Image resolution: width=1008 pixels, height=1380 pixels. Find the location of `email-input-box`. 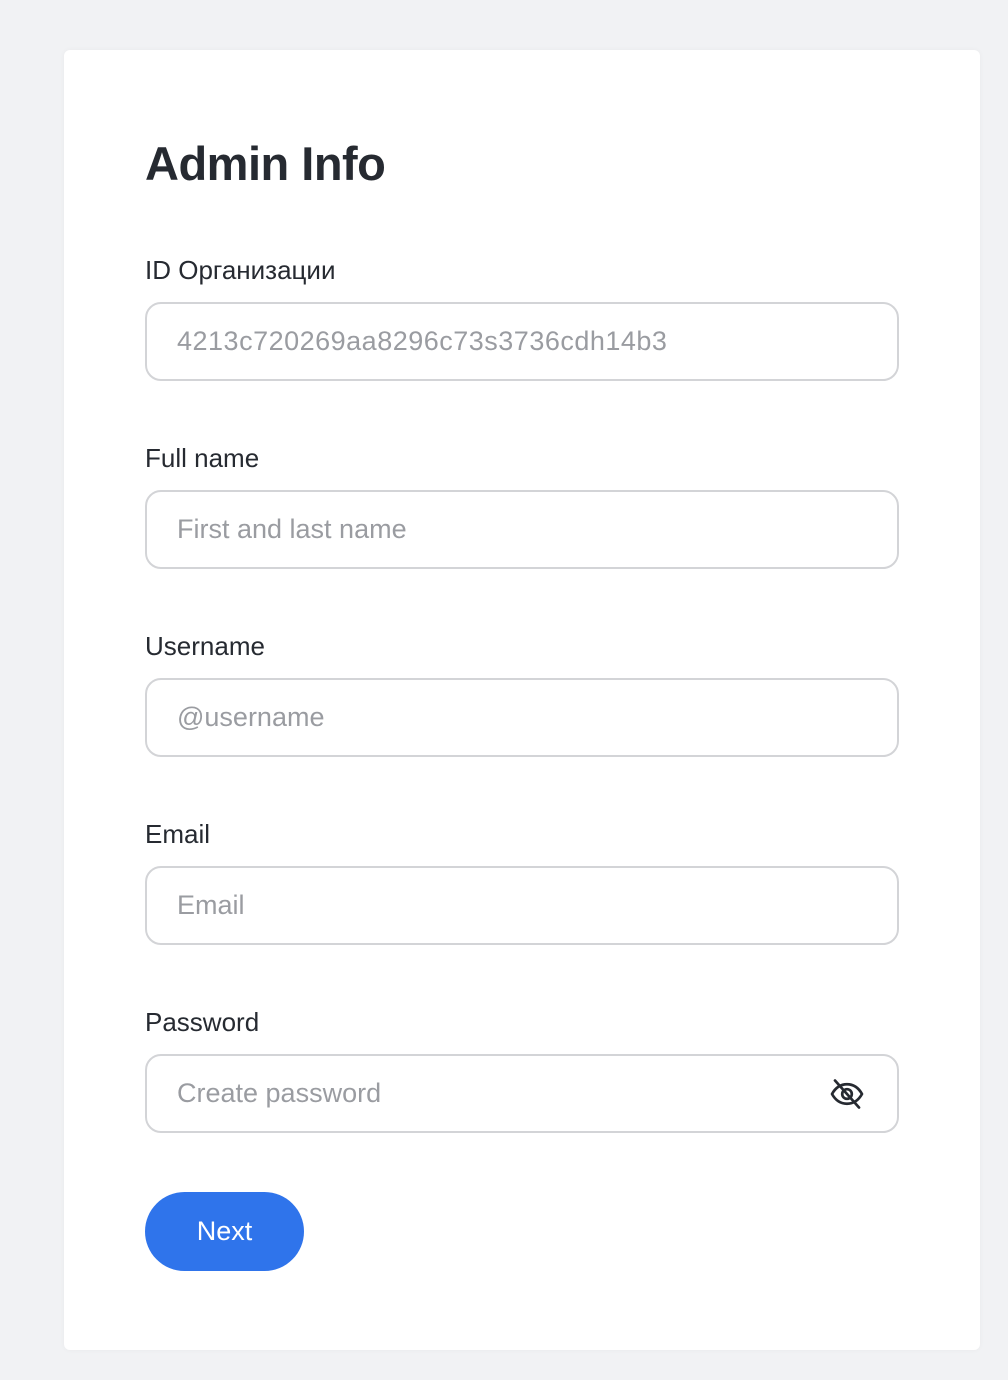

email-input-box is located at coordinates (522, 905).